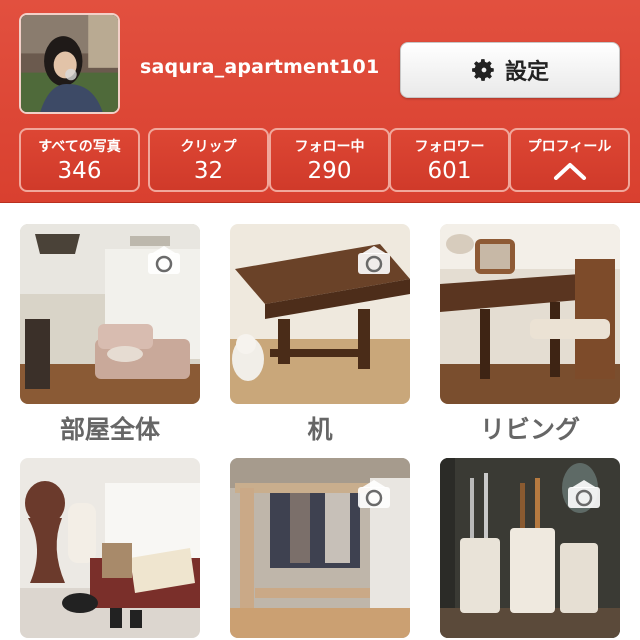  What do you see at coordinates (79, 147) in the screenshot?
I see `stat-label: すべての写真` at bounding box center [79, 147].